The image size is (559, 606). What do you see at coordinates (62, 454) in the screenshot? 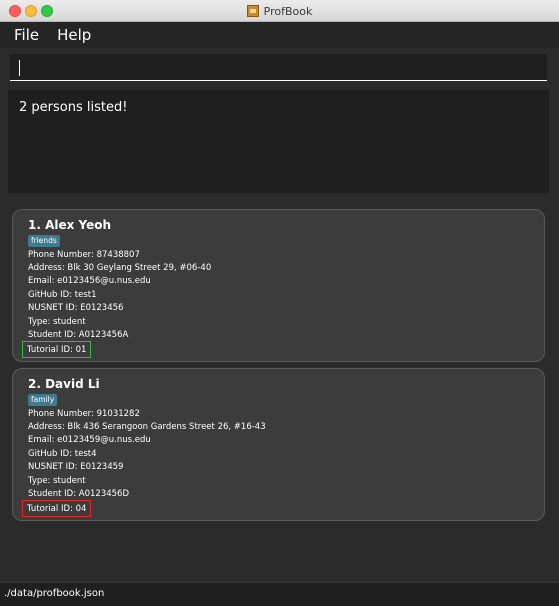
I see `person-github: GitHub ID: test4` at bounding box center [62, 454].